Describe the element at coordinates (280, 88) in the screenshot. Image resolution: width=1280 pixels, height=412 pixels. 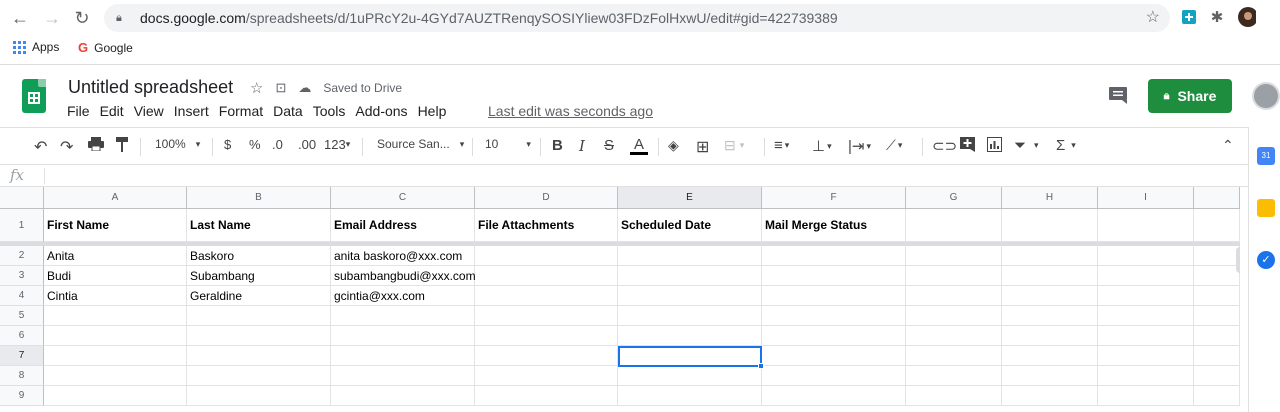
I see `move-folder-icon: ⊡` at that location.